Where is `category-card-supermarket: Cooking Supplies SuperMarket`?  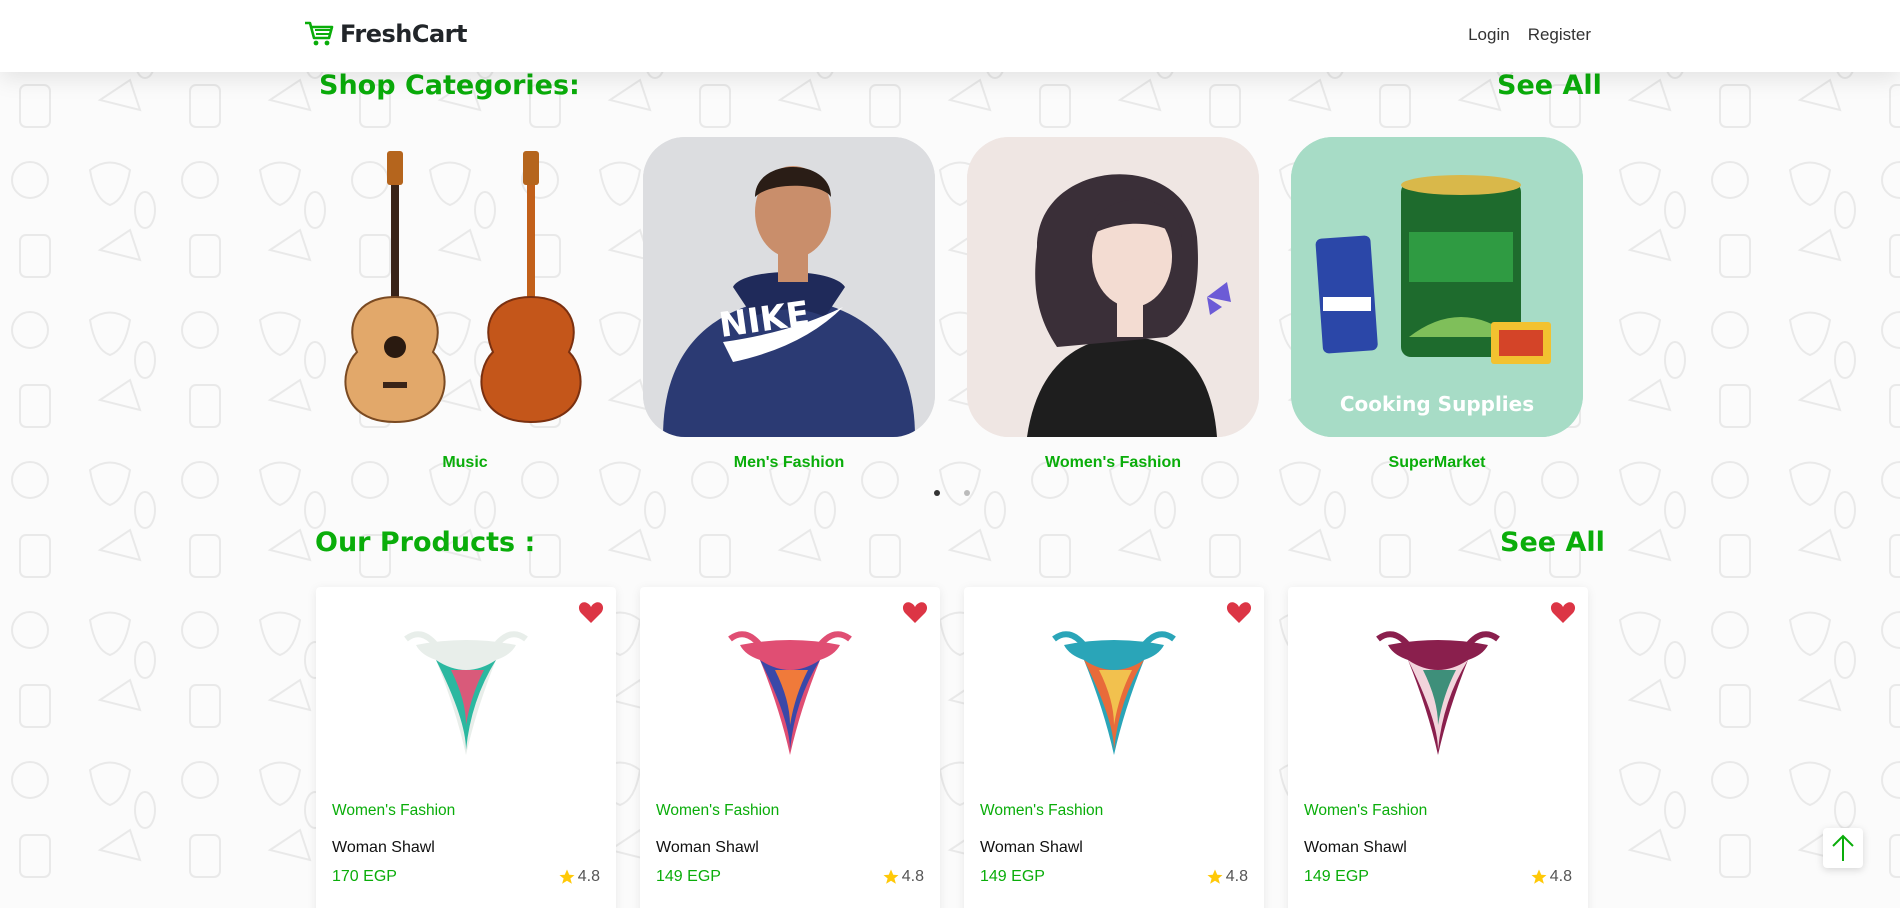
category-card-supermarket: Cooking Supplies SuperMarket is located at coordinates (1437, 304).